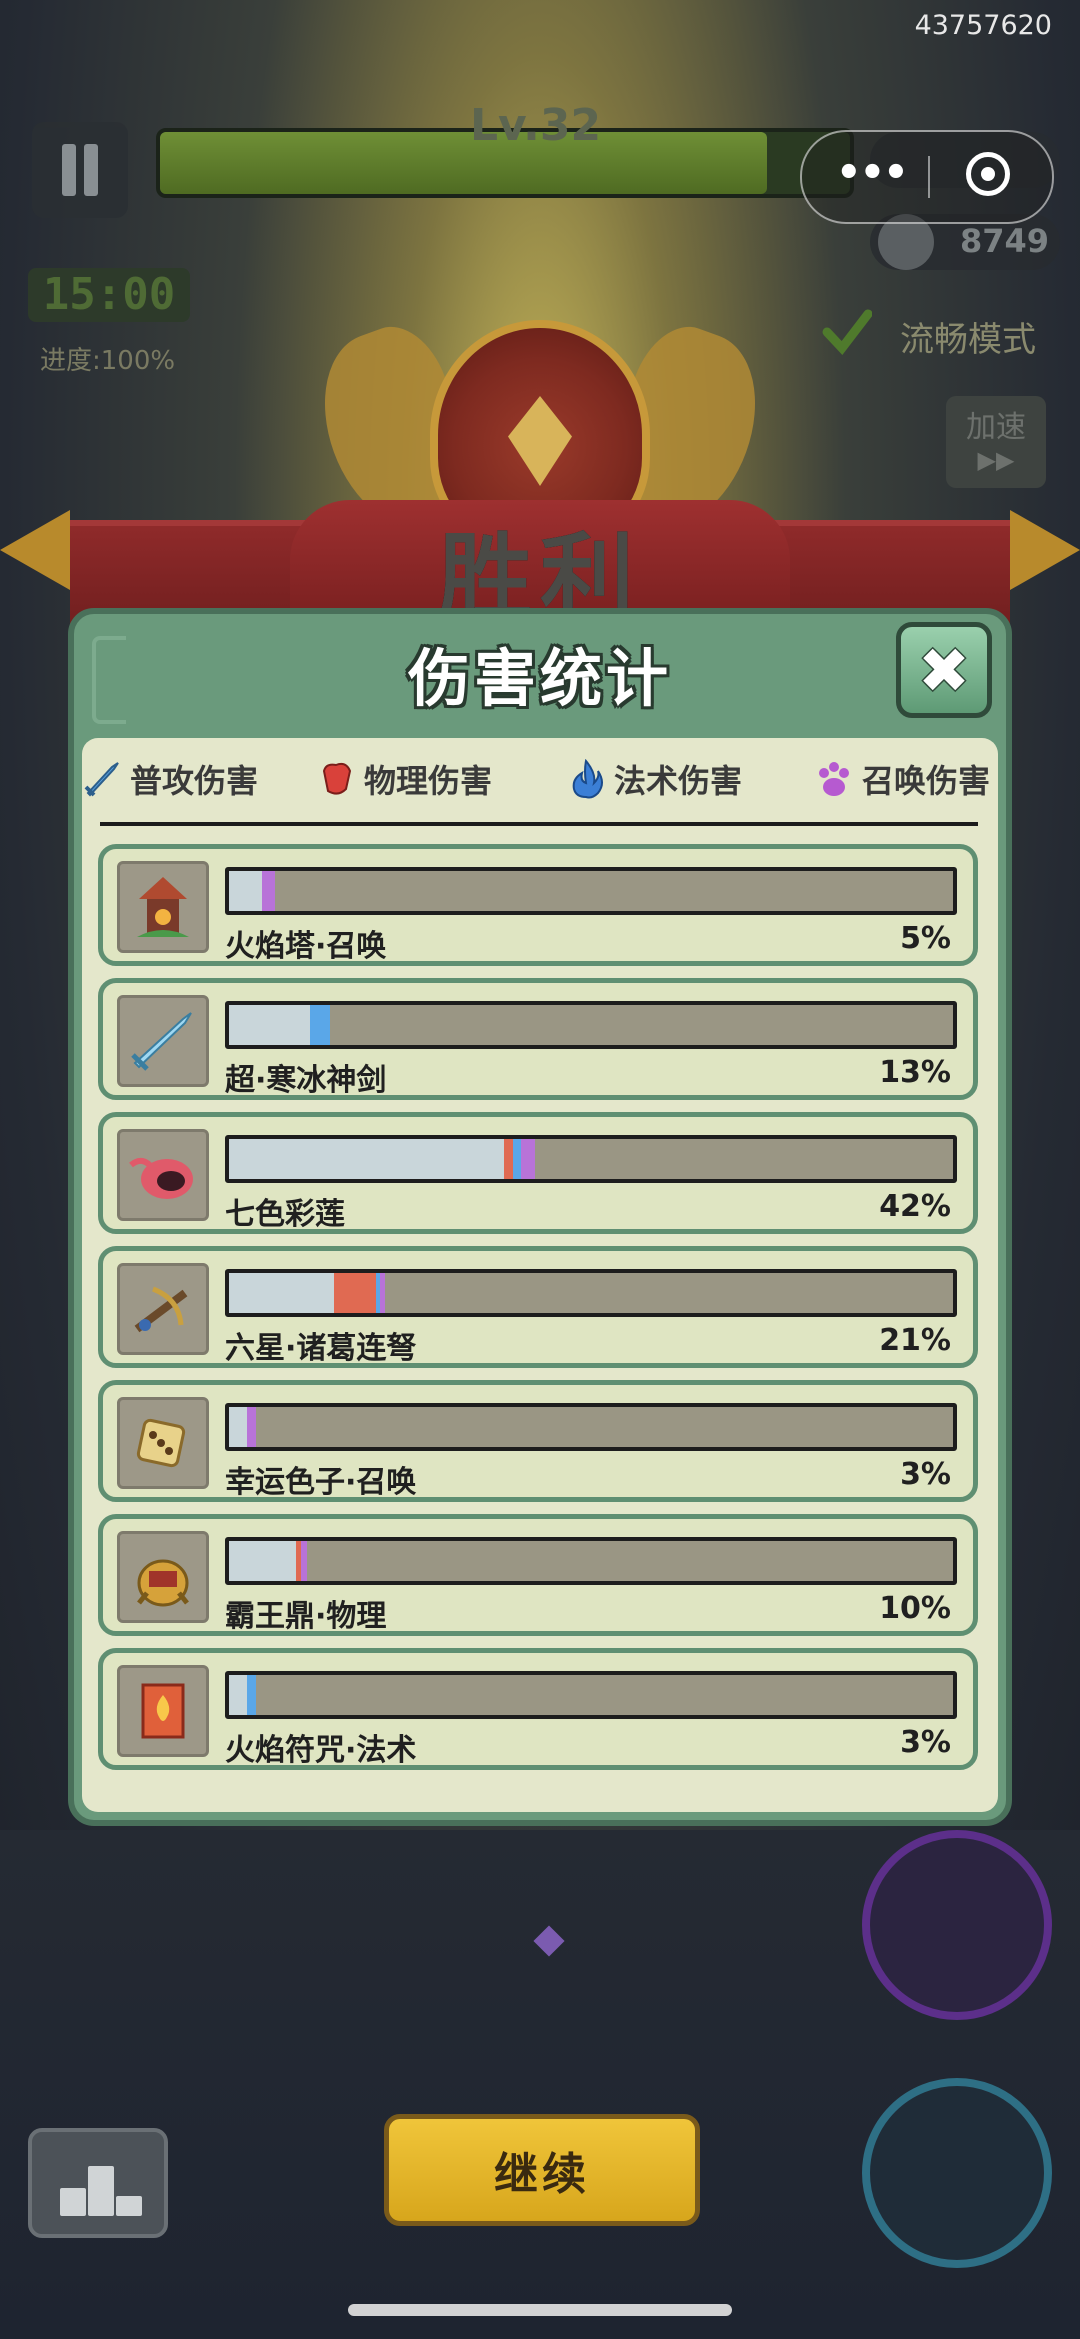  What do you see at coordinates (163, 1175) in the screenshot?
I see `lotus-icon` at bounding box center [163, 1175].